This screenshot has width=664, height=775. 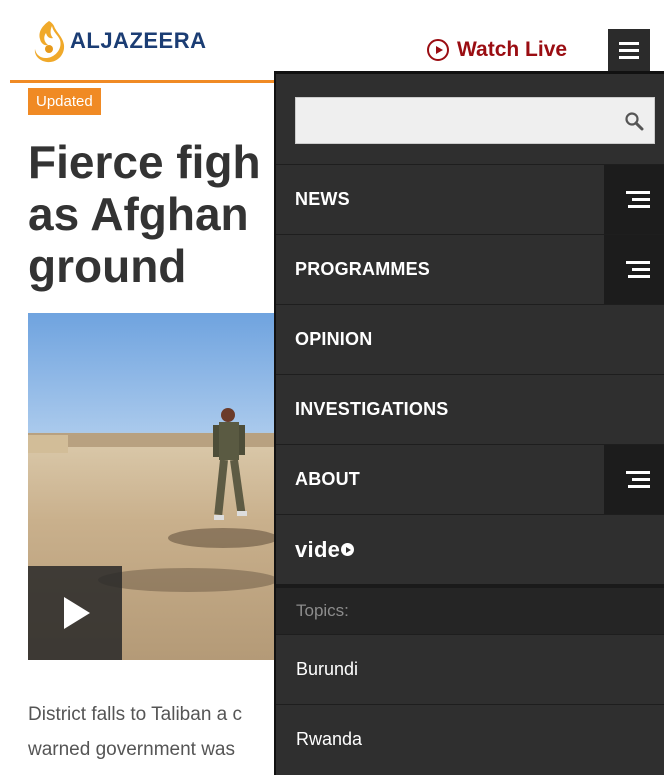 What do you see at coordinates (634, 121) in the screenshot?
I see `search-icon` at bounding box center [634, 121].